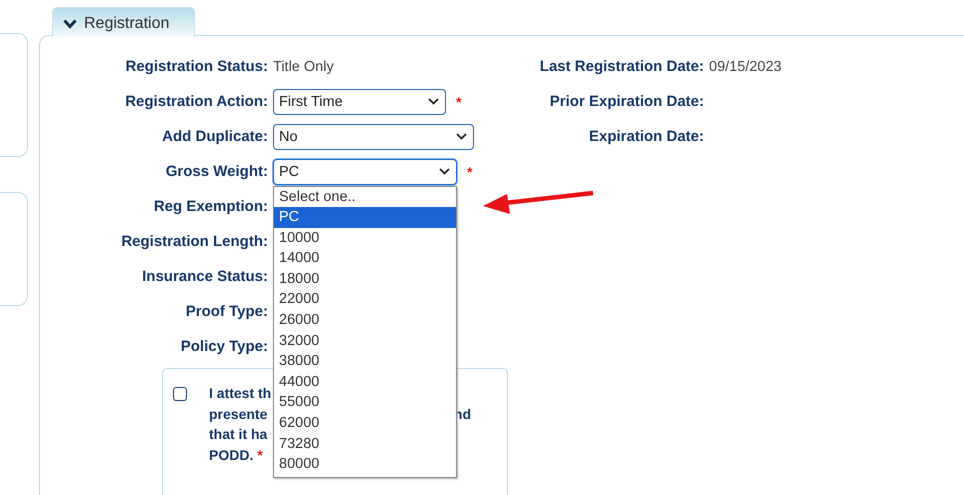 This screenshot has height=495, width=964. I want to click on attestation-text: presente, so click(238, 415).